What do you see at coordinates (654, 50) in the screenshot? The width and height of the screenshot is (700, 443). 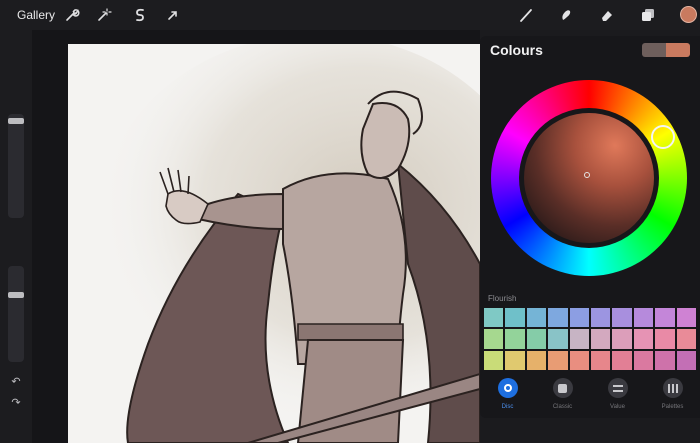 I see `previous-colour` at bounding box center [654, 50].